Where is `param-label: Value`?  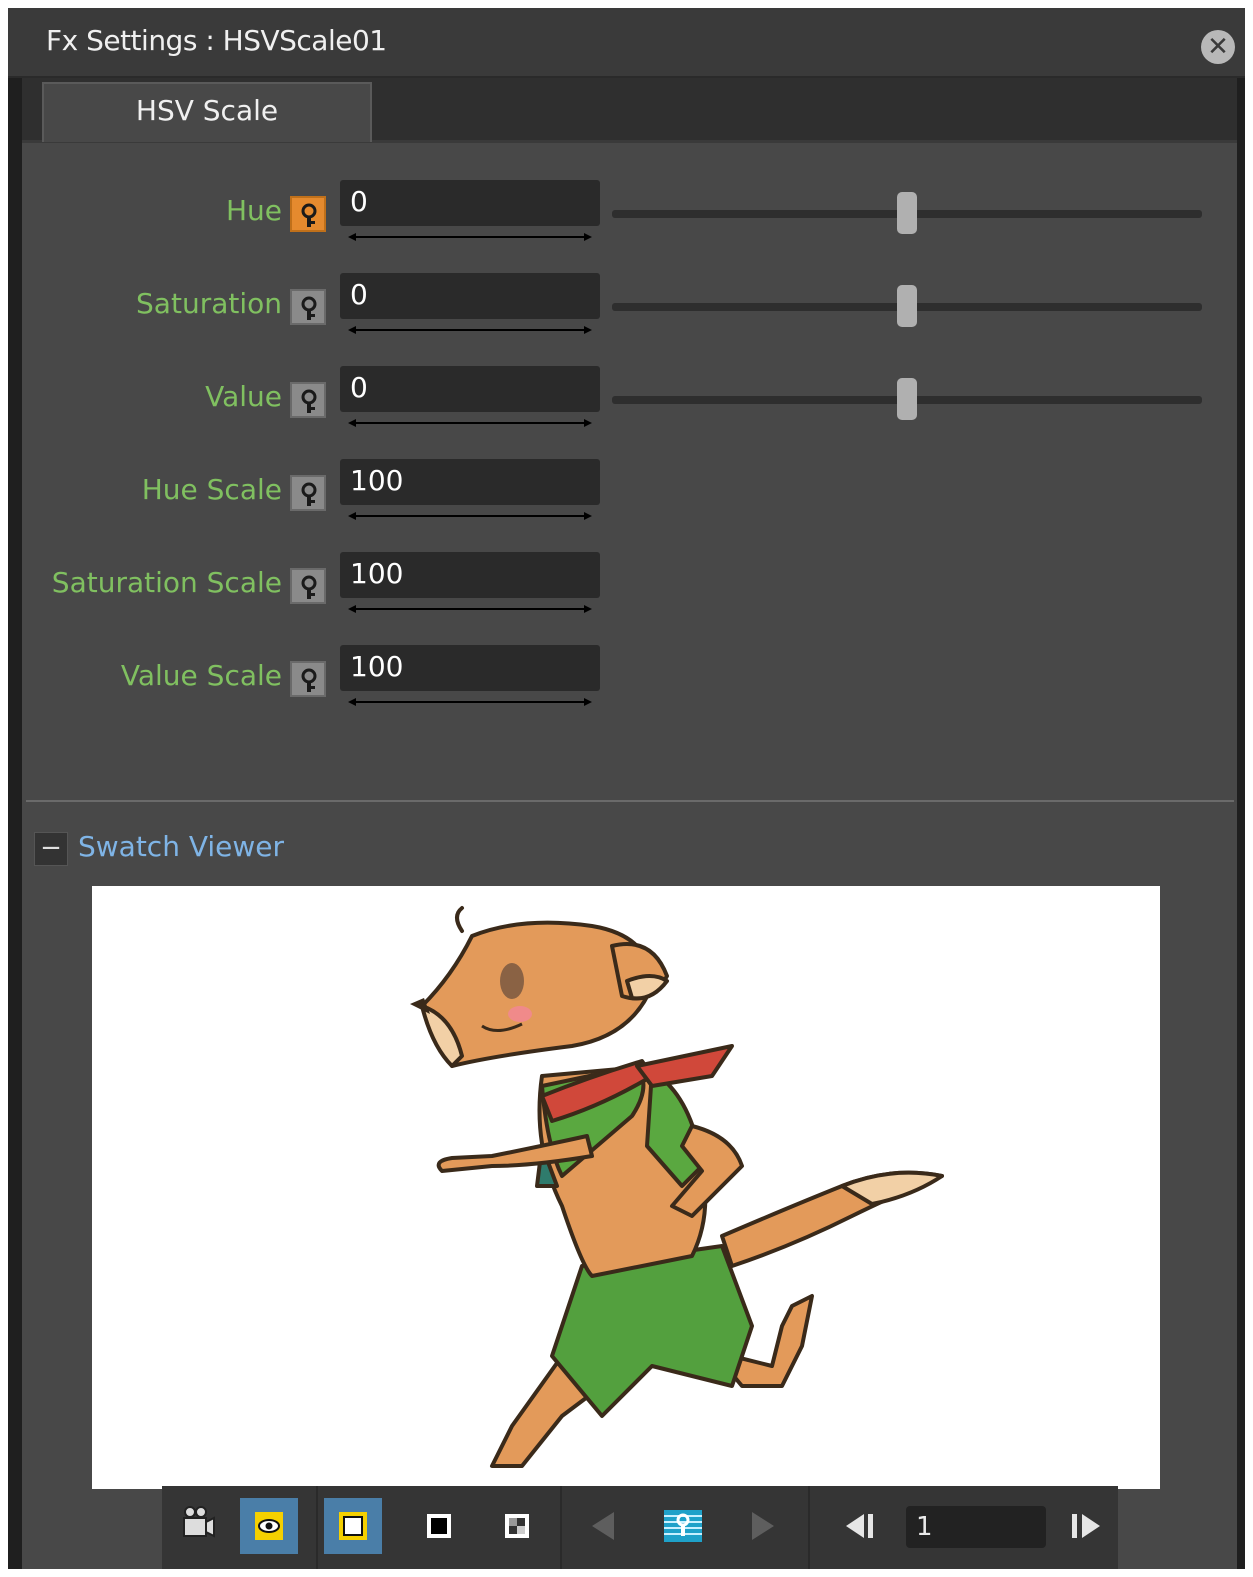 param-label: Value is located at coordinates (243, 396).